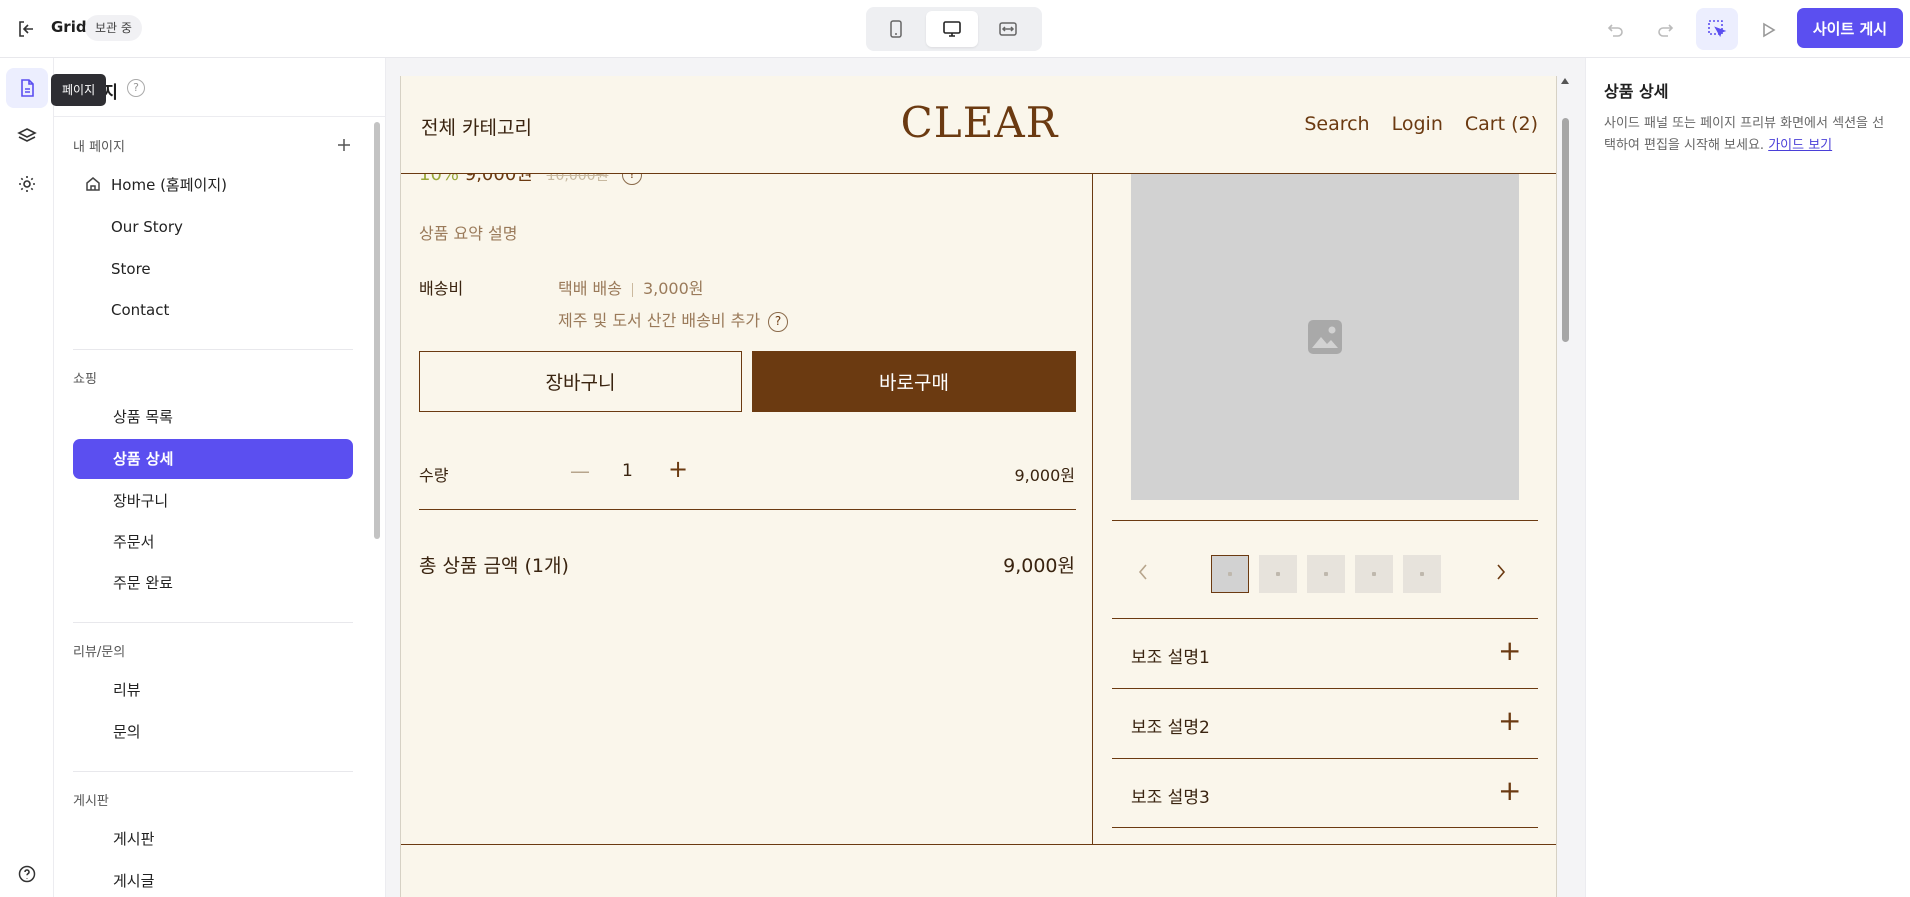 The width and height of the screenshot is (1910, 897). What do you see at coordinates (1615, 30) in the screenshot?
I see `undo-icon` at bounding box center [1615, 30].